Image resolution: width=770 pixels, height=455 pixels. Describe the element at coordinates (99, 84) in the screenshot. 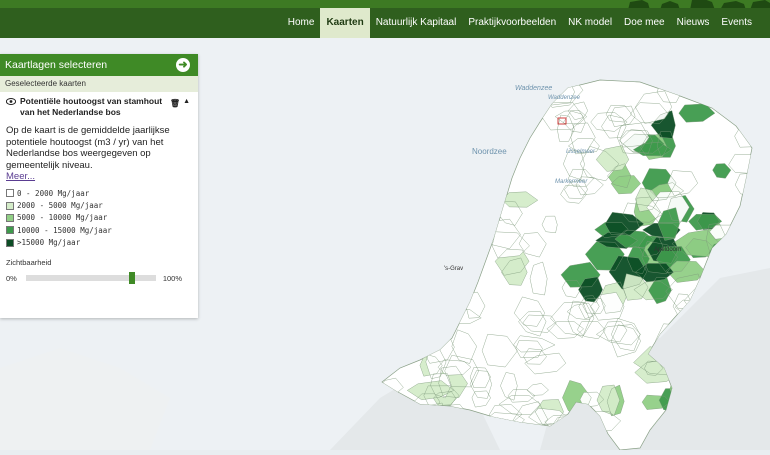

I see `selected-maps-header: Geselecteerde kaarten` at that location.